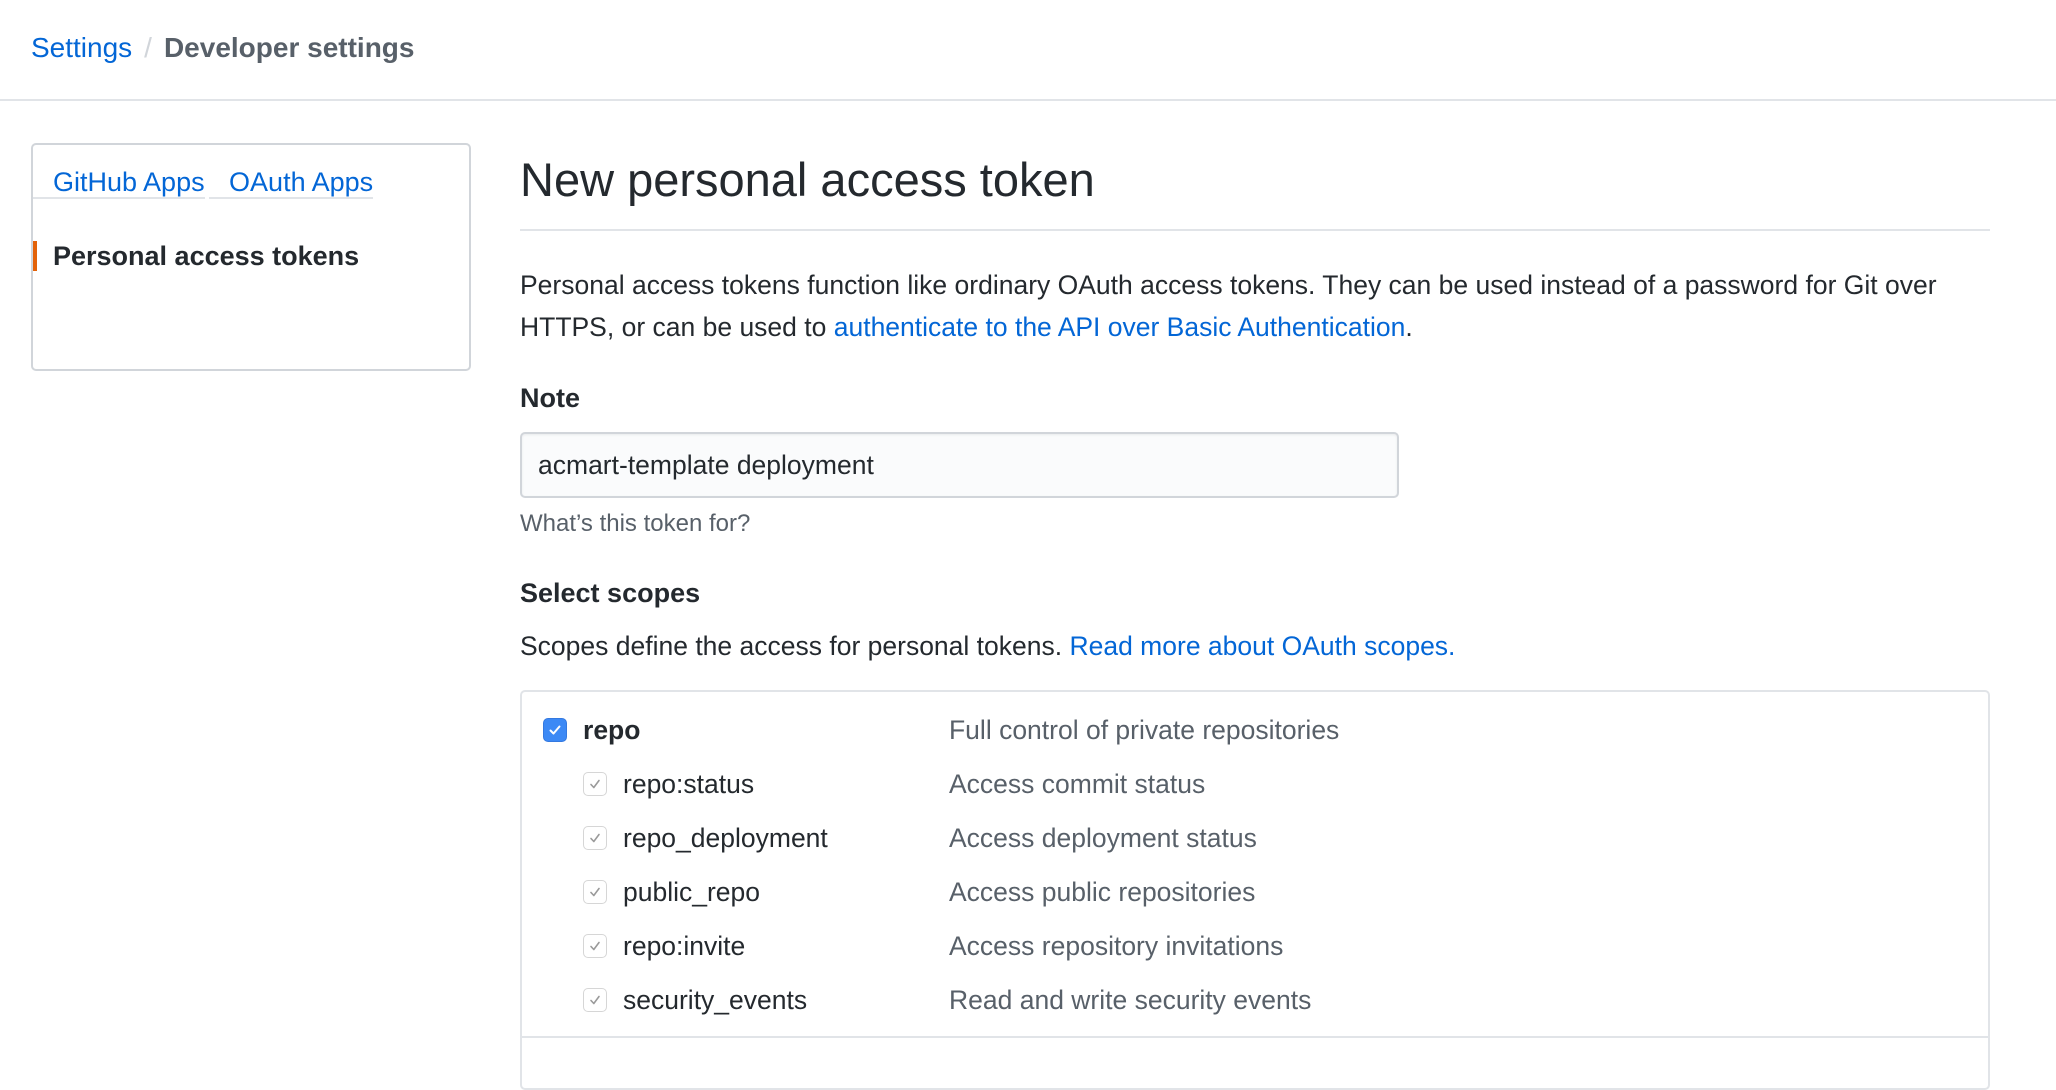  I want to click on checkbox-public-repo, so click(595, 892).